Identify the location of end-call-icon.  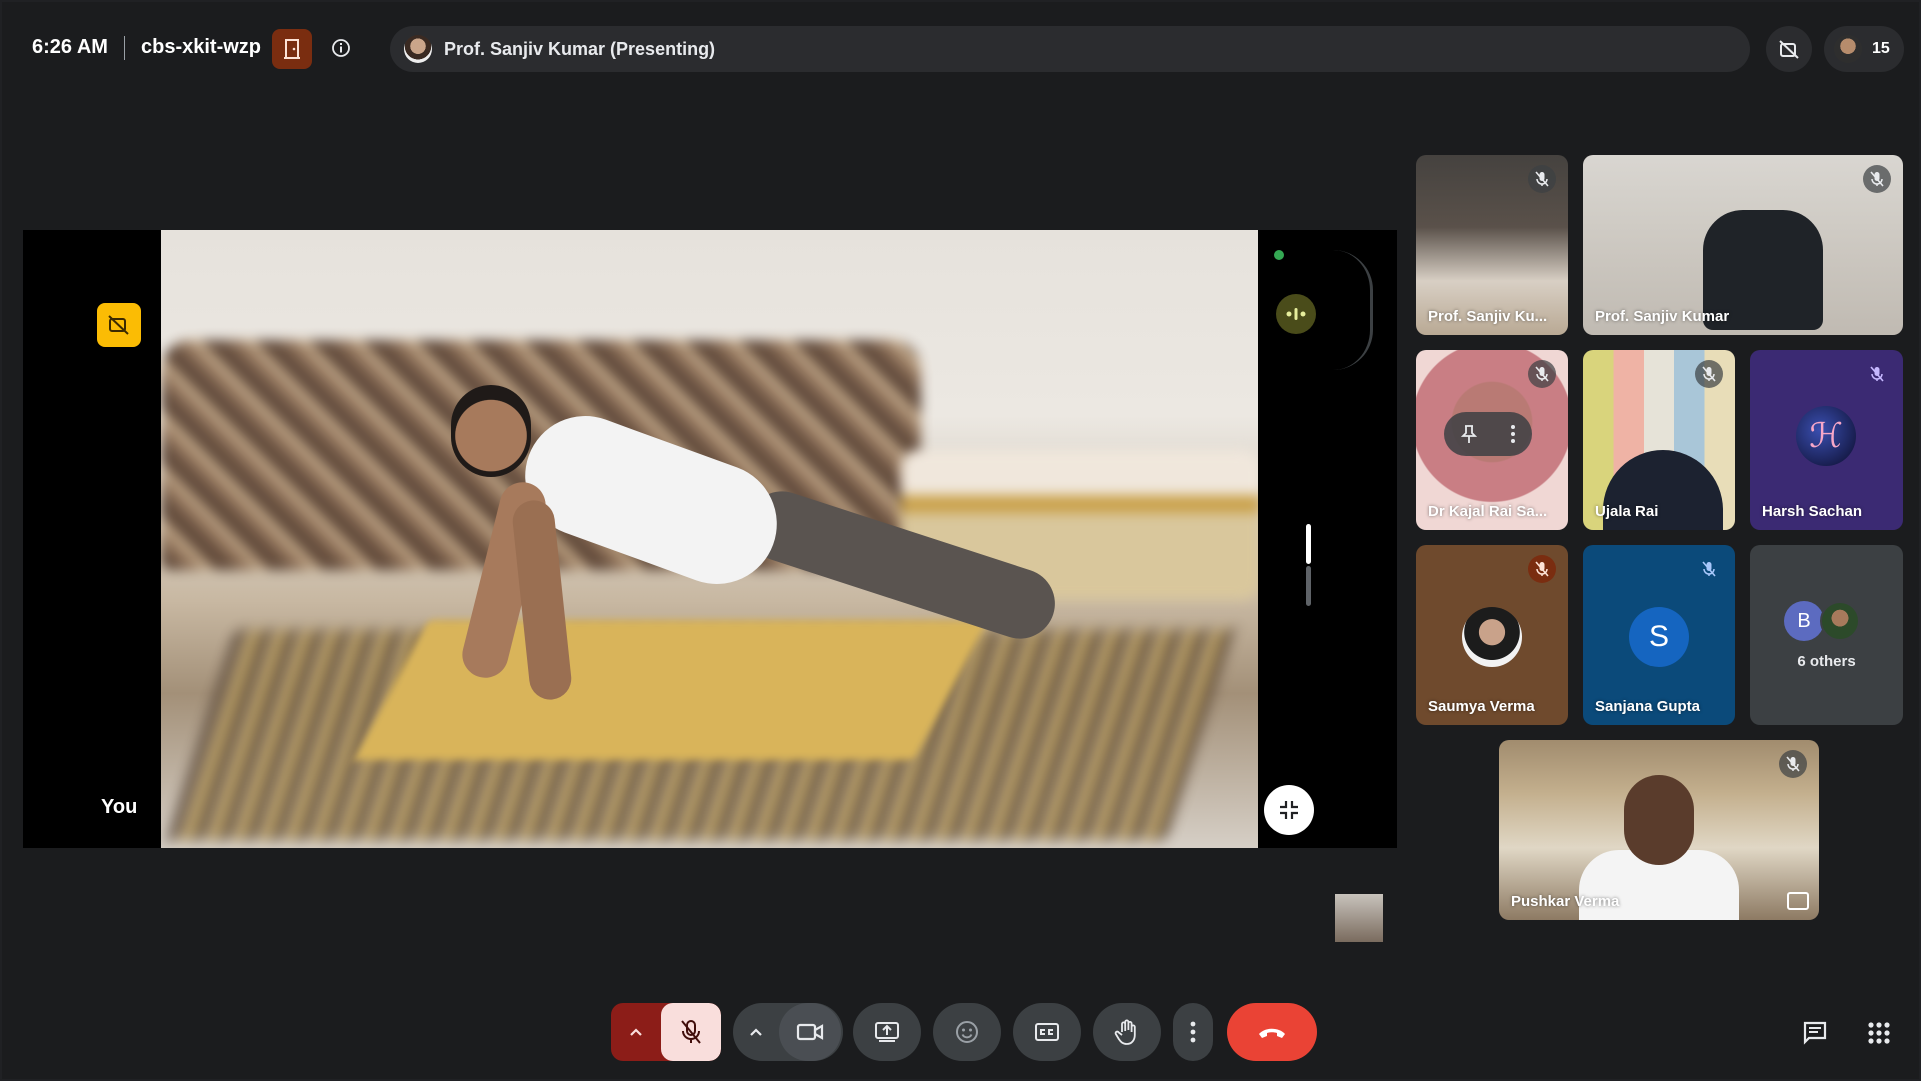
(1272, 1033).